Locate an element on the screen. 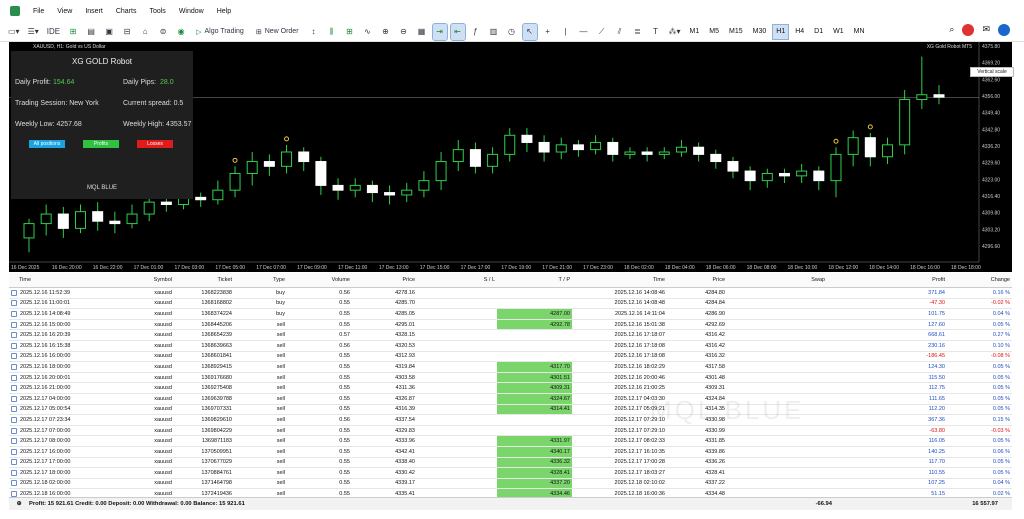 Image resolution: width=1024 pixels, height=519 pixels. cell-change: -0.02 % is located at coordinates (1000, 303).